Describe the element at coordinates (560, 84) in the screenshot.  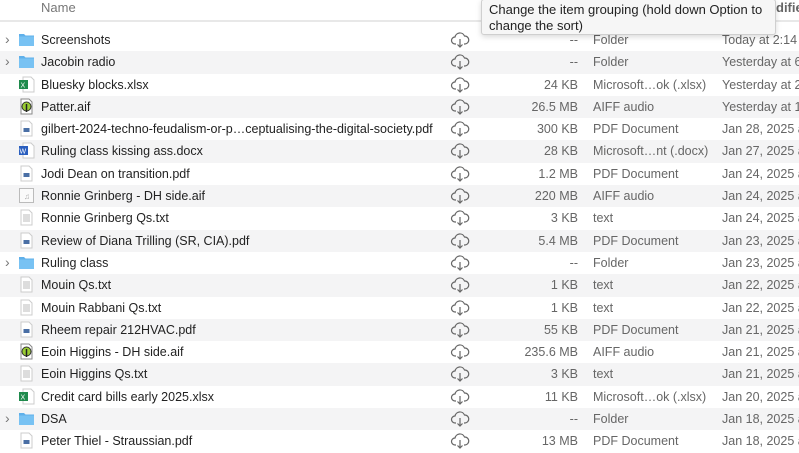
I see `file-size: 24 KB` at that location.